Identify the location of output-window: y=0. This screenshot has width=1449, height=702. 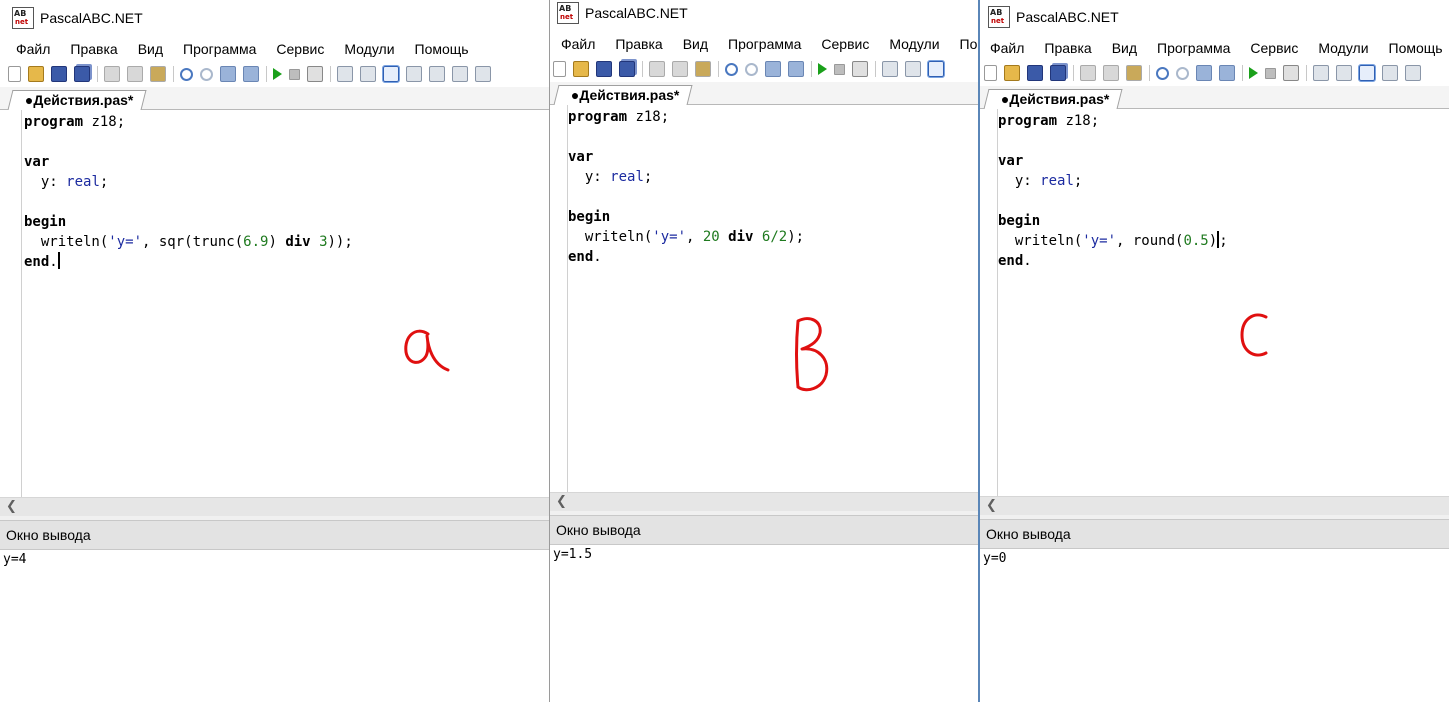
(1214, 625).